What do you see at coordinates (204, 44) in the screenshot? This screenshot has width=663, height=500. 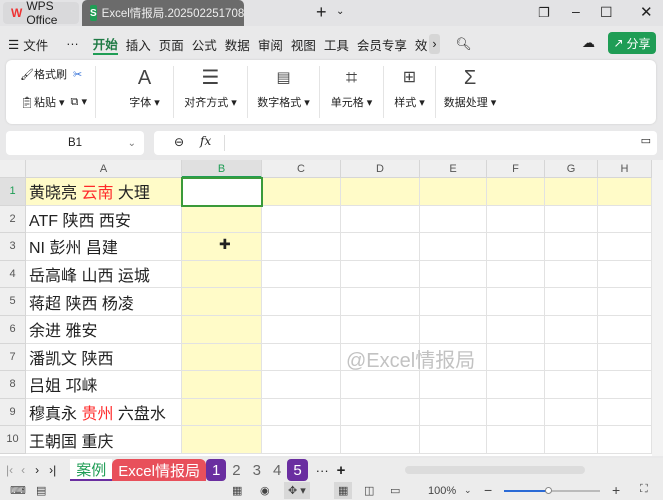 I see `menu-formula: 公式` at bounding box center [204, 44].